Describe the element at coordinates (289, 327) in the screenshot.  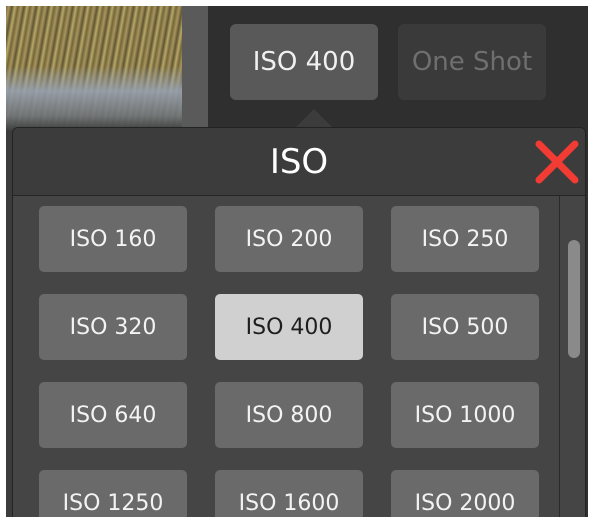
I see `iso-option-selected: ISO 400` at that location.